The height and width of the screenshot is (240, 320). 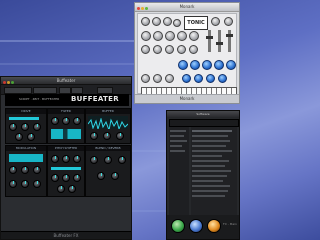 I want to click on bank-selector, so click(x=45, y=90).